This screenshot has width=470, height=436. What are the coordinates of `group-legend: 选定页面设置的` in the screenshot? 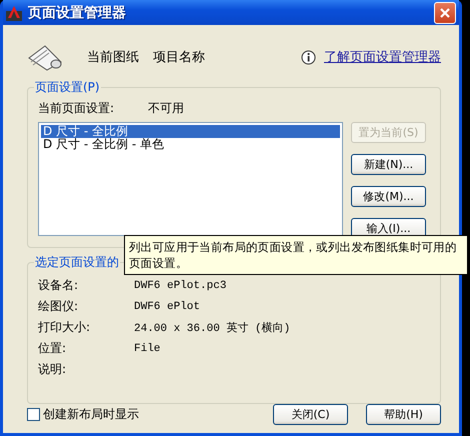 It's located at (77, 262).